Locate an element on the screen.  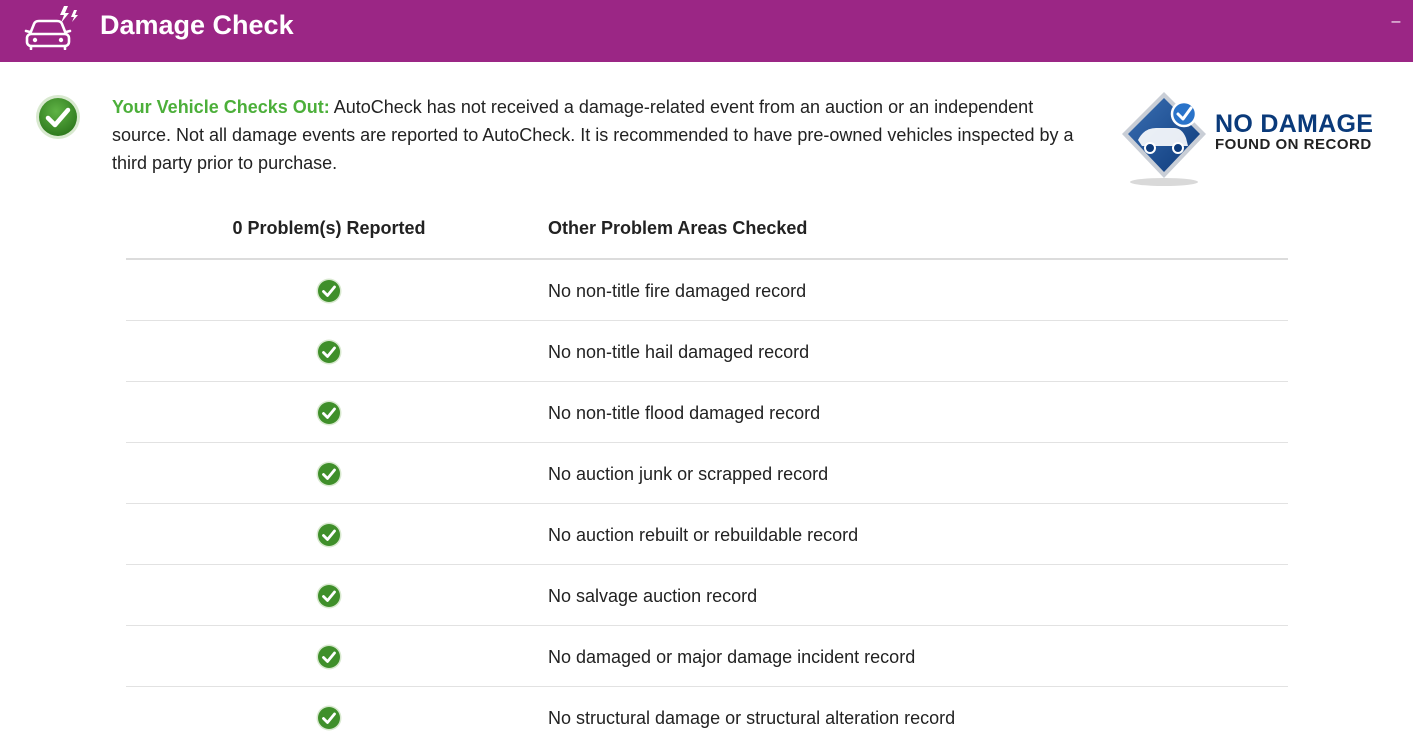
badge-subtitle: FOUND ON RECORD is located at coordinates (1293, 144).